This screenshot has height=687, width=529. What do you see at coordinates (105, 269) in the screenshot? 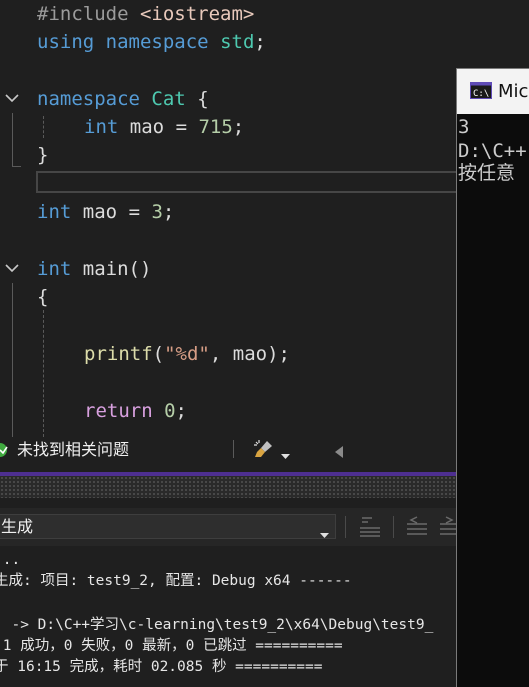
I see `function-name-token: main` at bounding box center [105, 269].